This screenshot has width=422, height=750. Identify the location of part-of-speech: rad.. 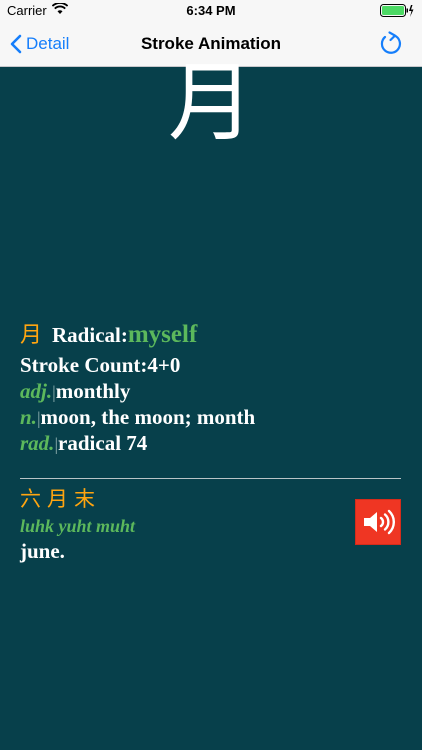
(37, 443).